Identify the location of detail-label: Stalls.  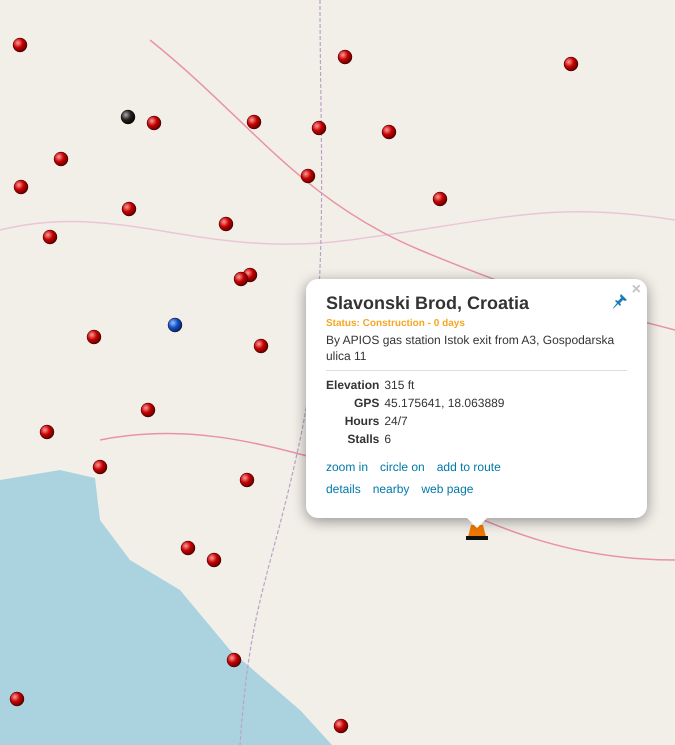
(363, 439).